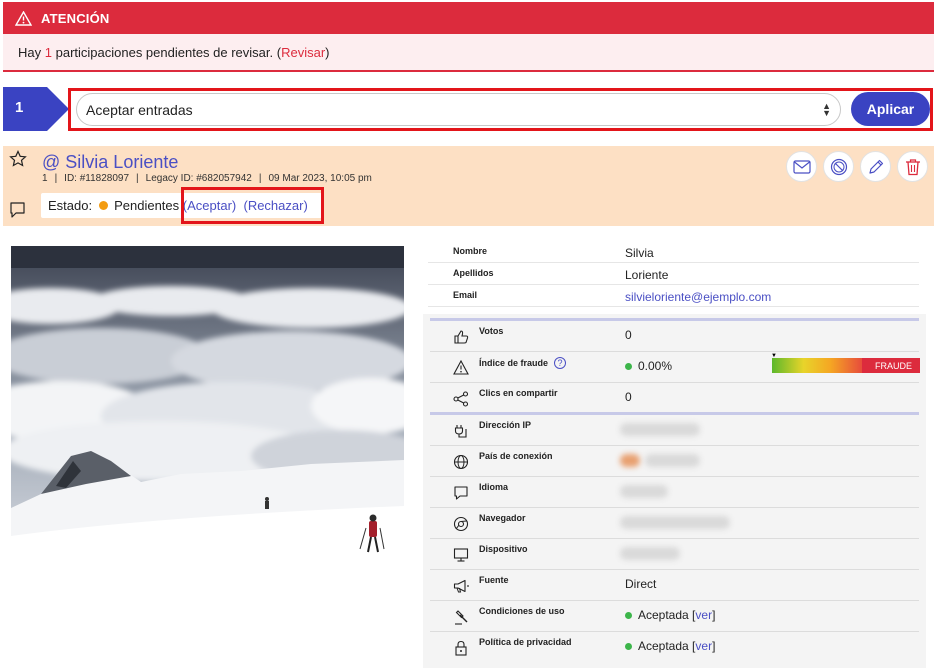 This screenshot has height=672, width=936. I want to click on gavel-icon, so click(461, 619).